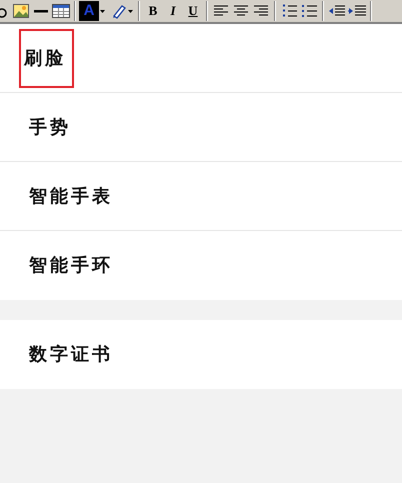  What do you see at coordinates (241, 11) in the screenshot?
I see `align-center-icon` at bounding box center [241, 11].